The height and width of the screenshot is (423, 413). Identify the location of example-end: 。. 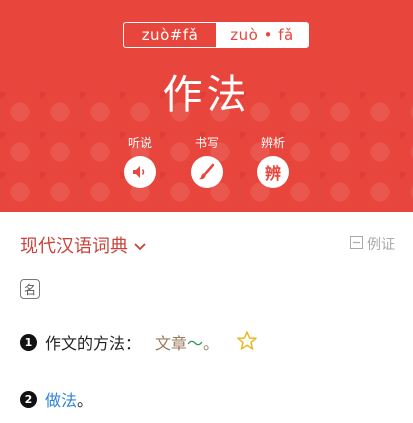
(211, 343).